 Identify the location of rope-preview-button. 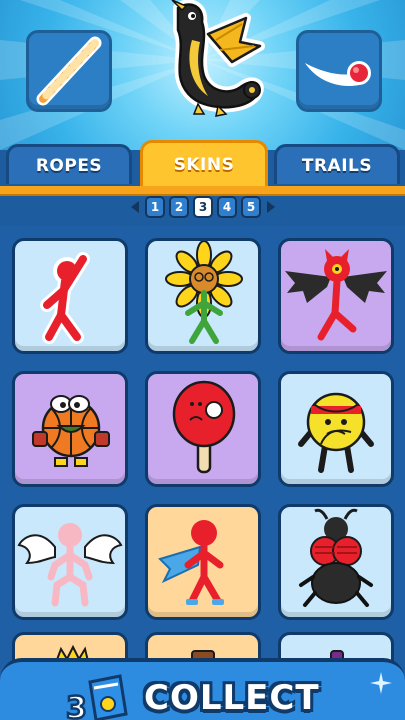
(69, 71).